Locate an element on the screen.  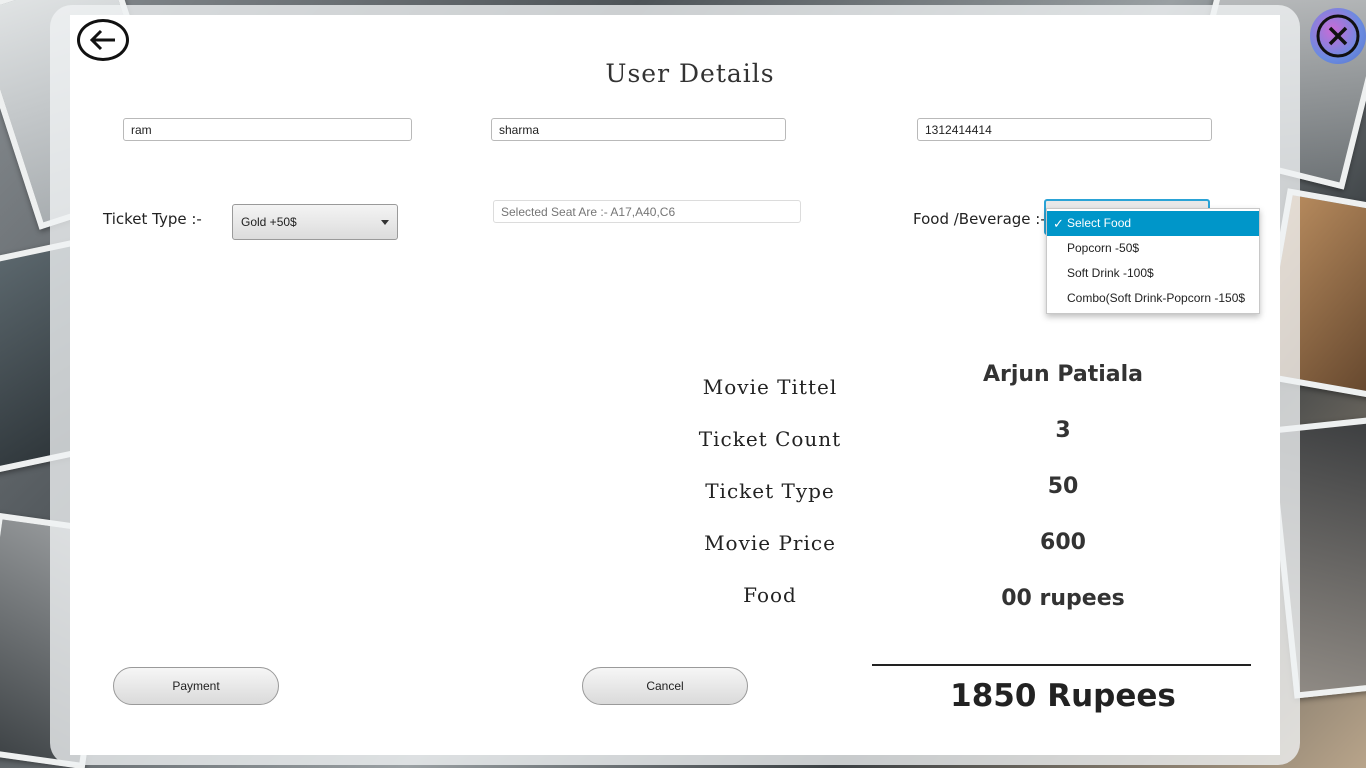
close-icon is located at coordinates (1338, 36).